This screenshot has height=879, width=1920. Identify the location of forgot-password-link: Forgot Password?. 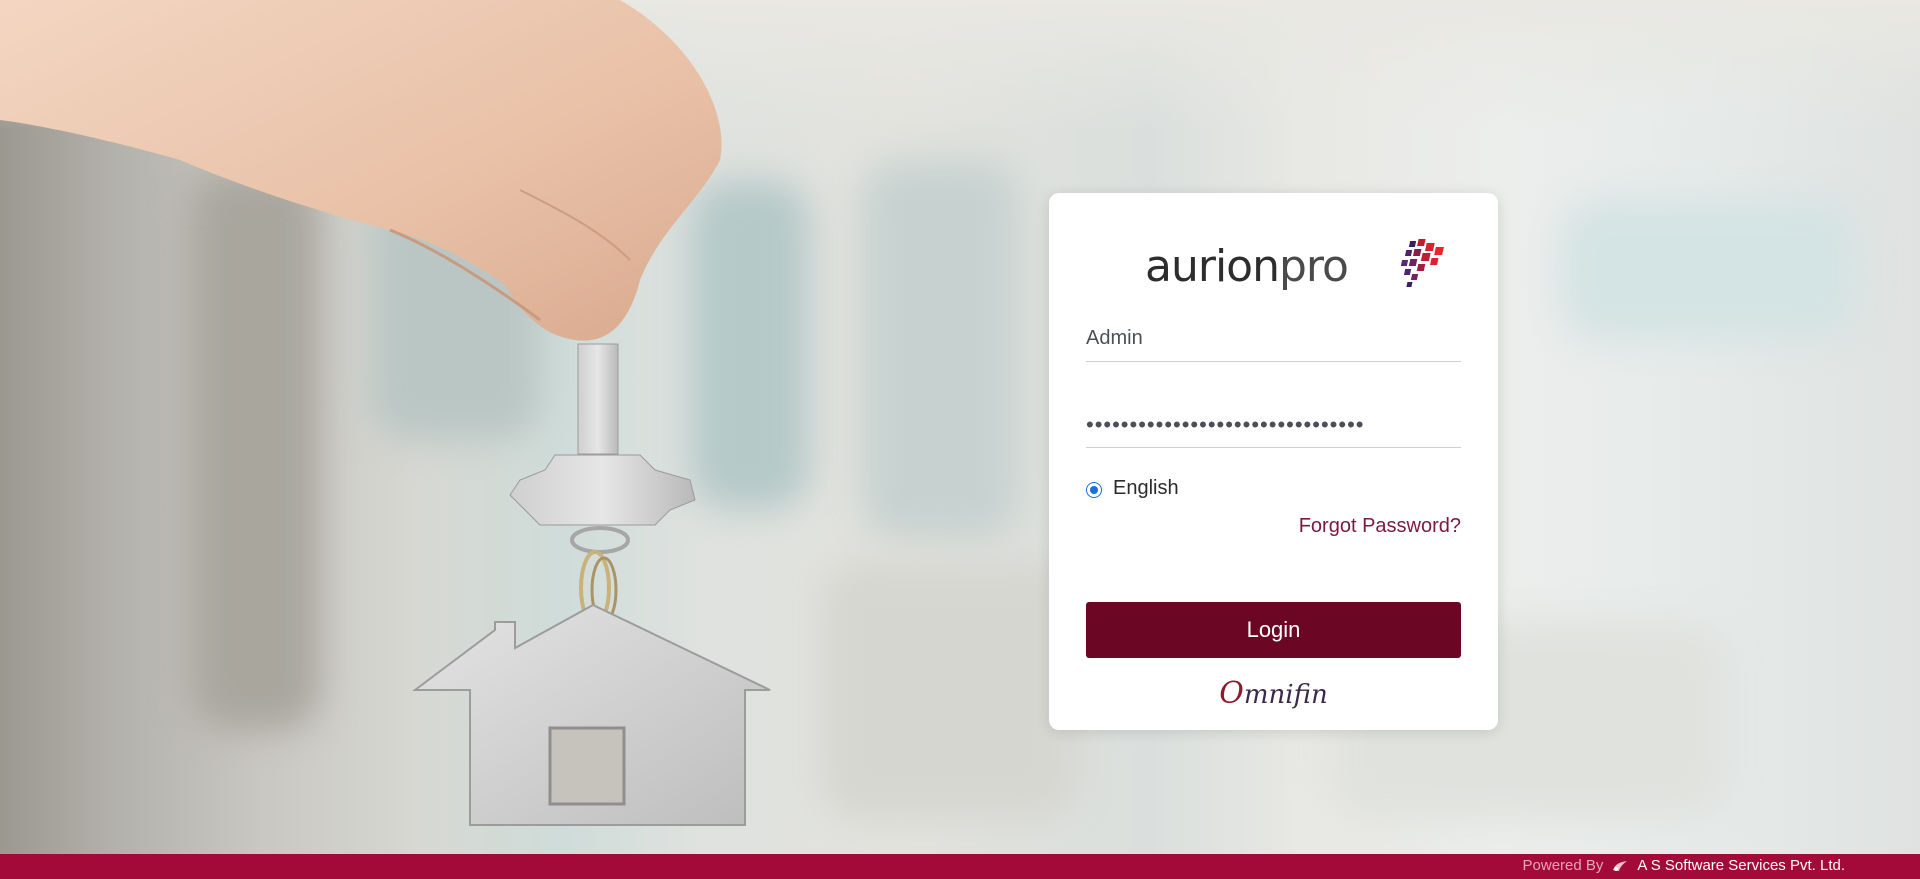
(1380, 526).